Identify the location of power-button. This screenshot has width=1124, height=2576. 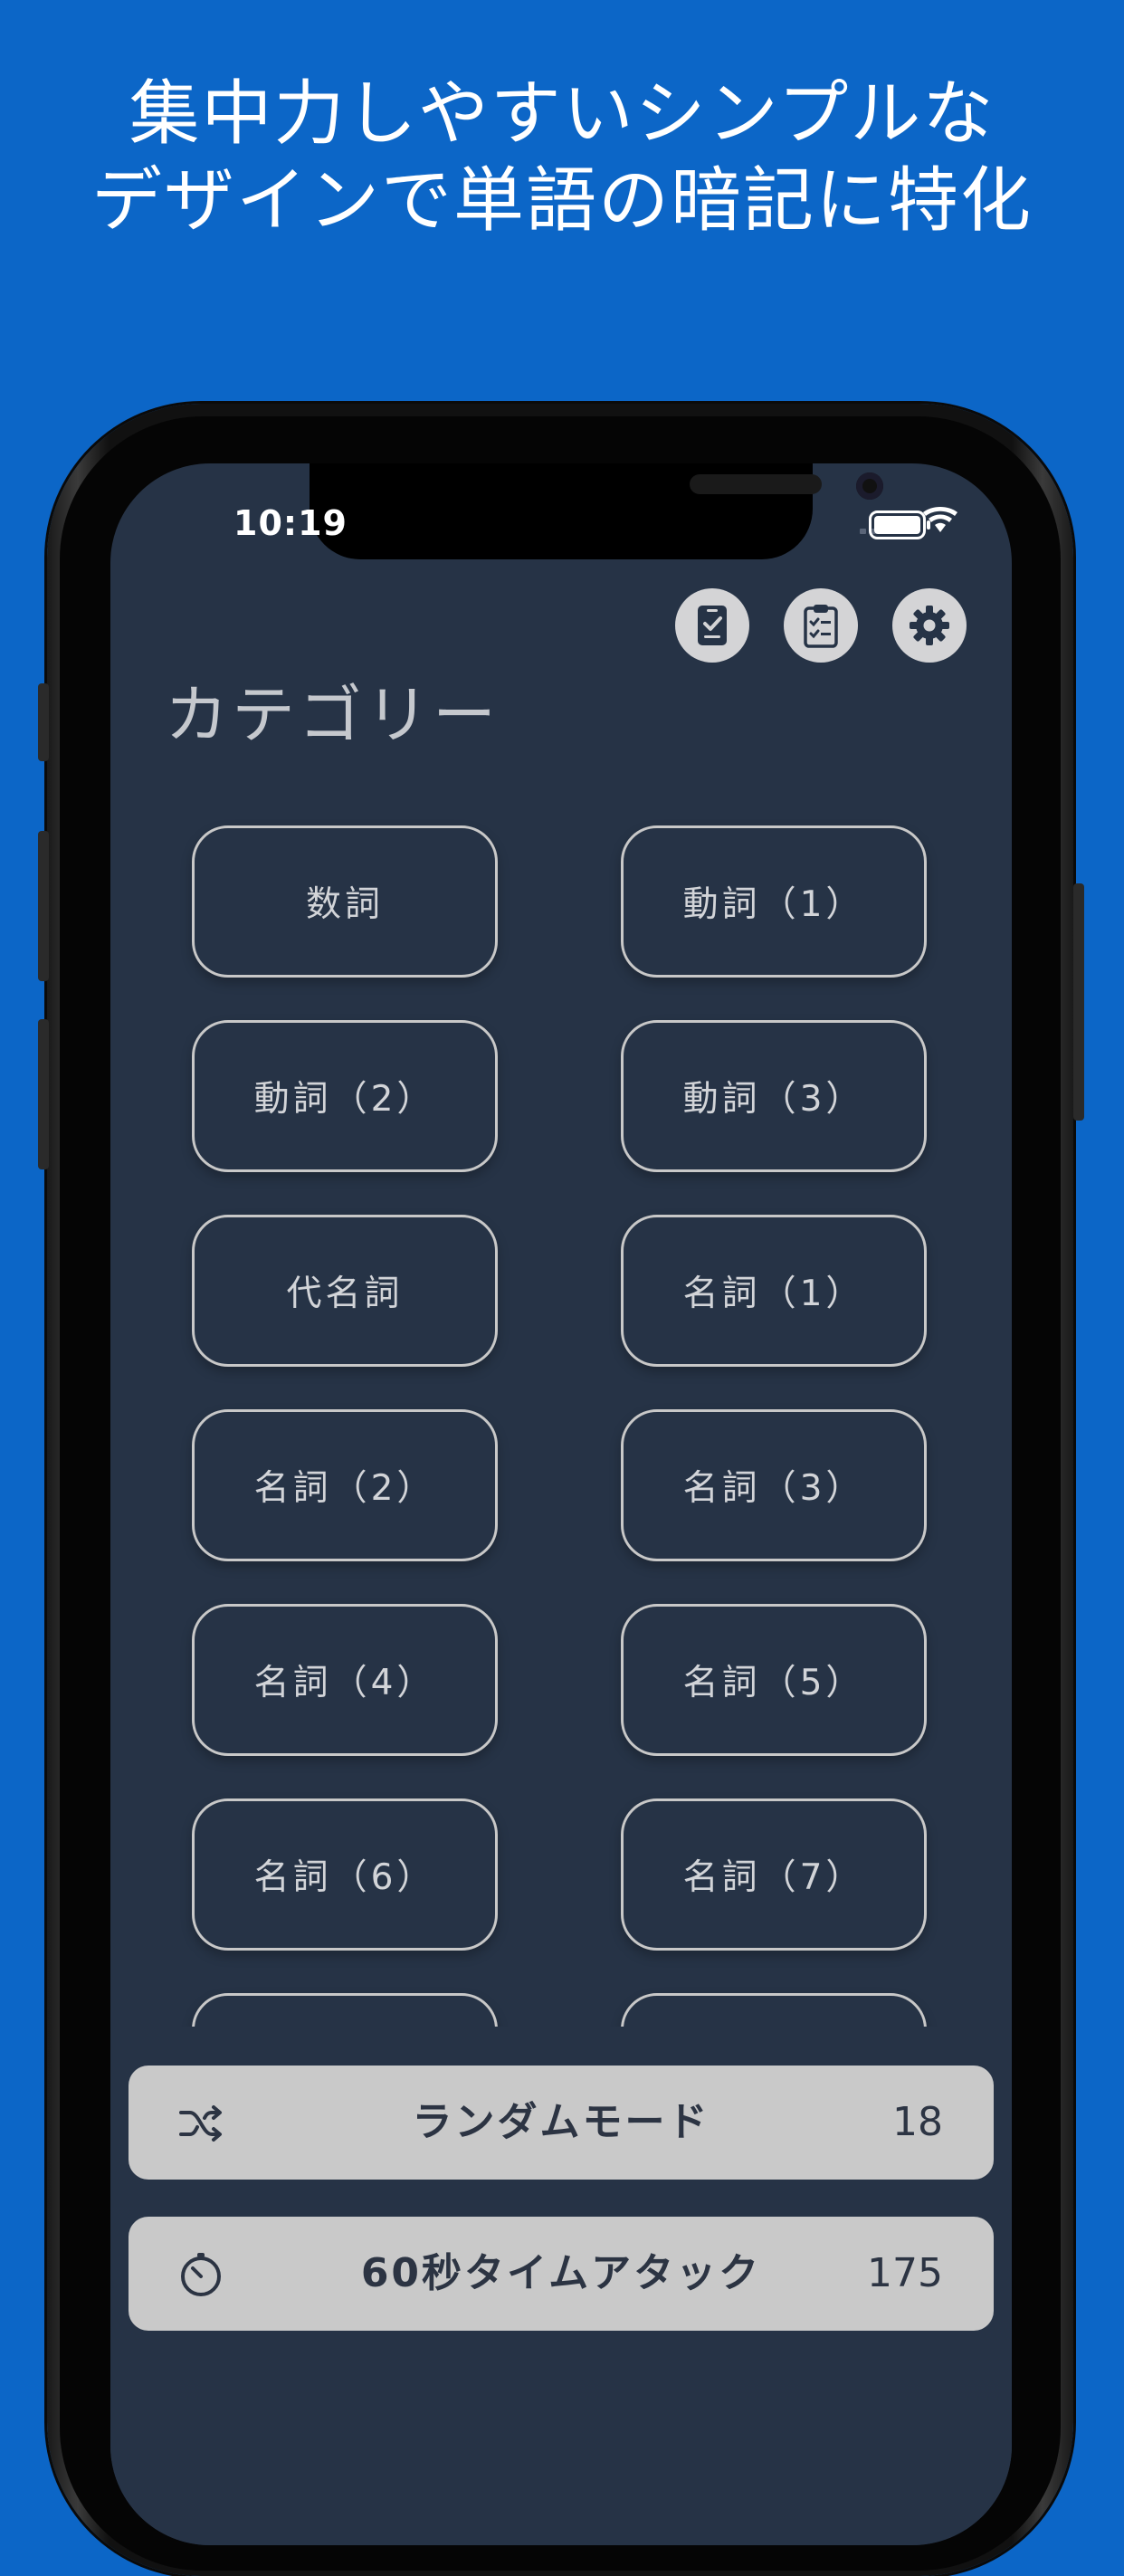
(1079, 1002).